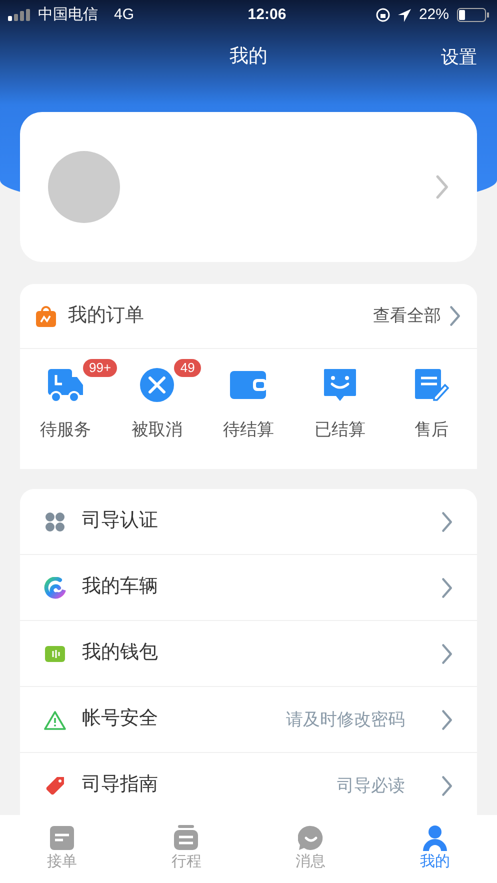  Describe the element at coordinates (248, 588) in the screenshot. I see `menu-item: 我的车辆` at that location.